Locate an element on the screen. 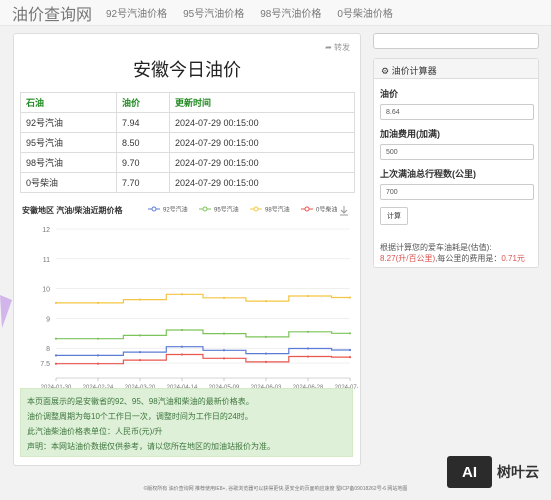 Image resolution: width=551 pixels, height=500 pixels. calculator-header: ⚙ 油价计算器 is located at coordinates (456, 69).